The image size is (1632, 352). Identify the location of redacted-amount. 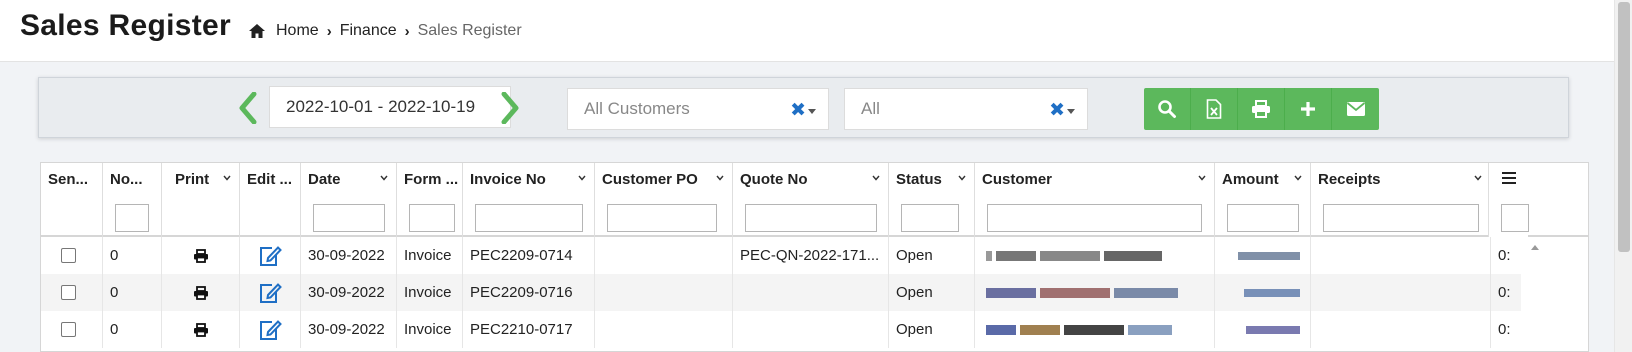
(1269, 255).